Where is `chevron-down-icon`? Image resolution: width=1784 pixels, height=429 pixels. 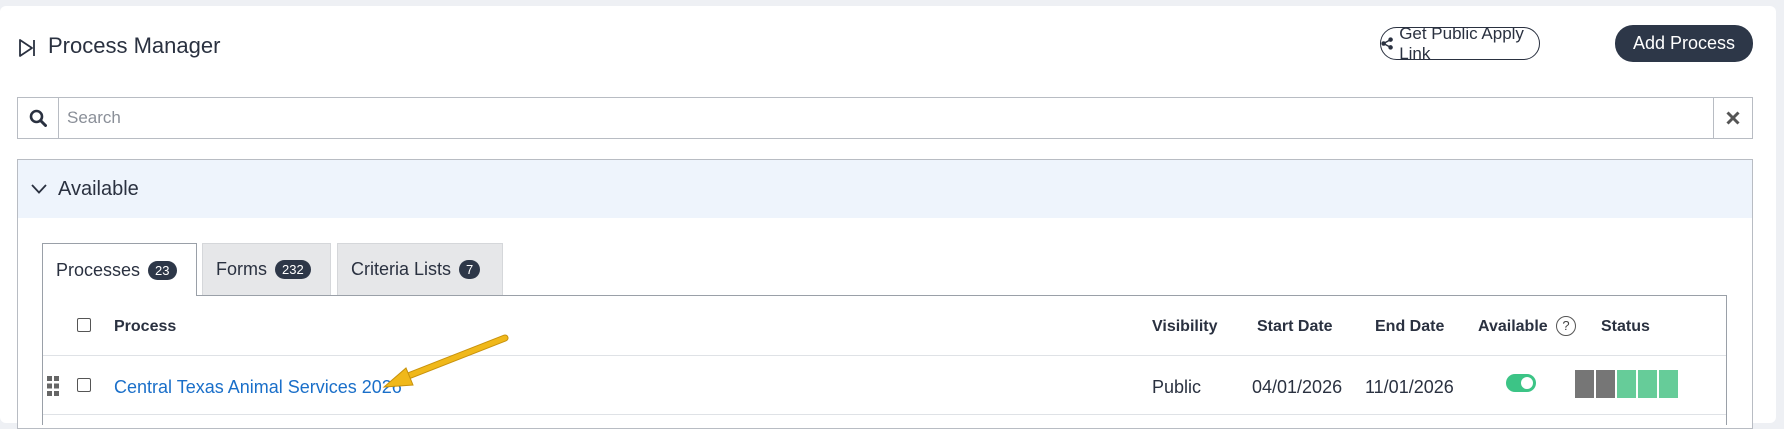 chevron-down-icon is located at coordinates (39, 189).